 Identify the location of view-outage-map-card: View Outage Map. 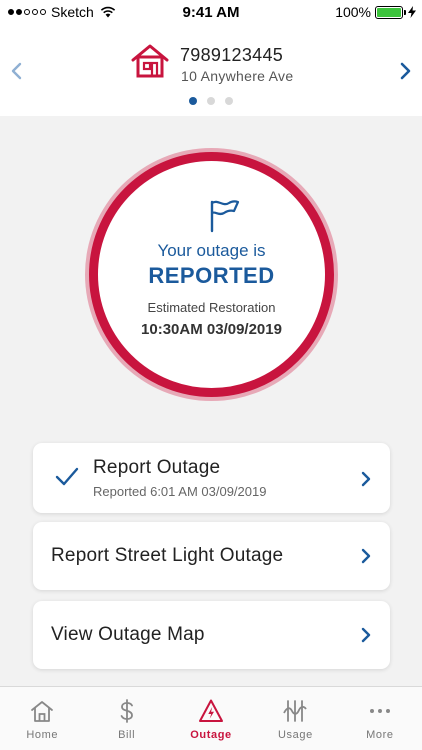
(211, 635).